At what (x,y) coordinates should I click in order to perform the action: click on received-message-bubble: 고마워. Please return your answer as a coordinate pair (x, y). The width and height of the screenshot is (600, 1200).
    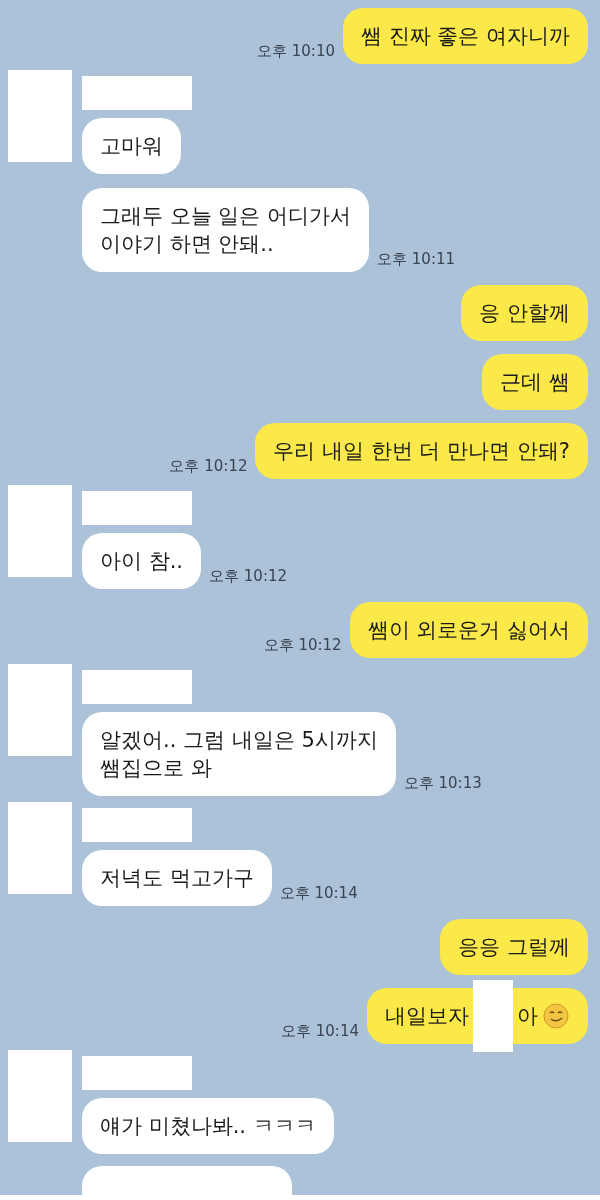
    Looking at the image, I should click on (131, 146).